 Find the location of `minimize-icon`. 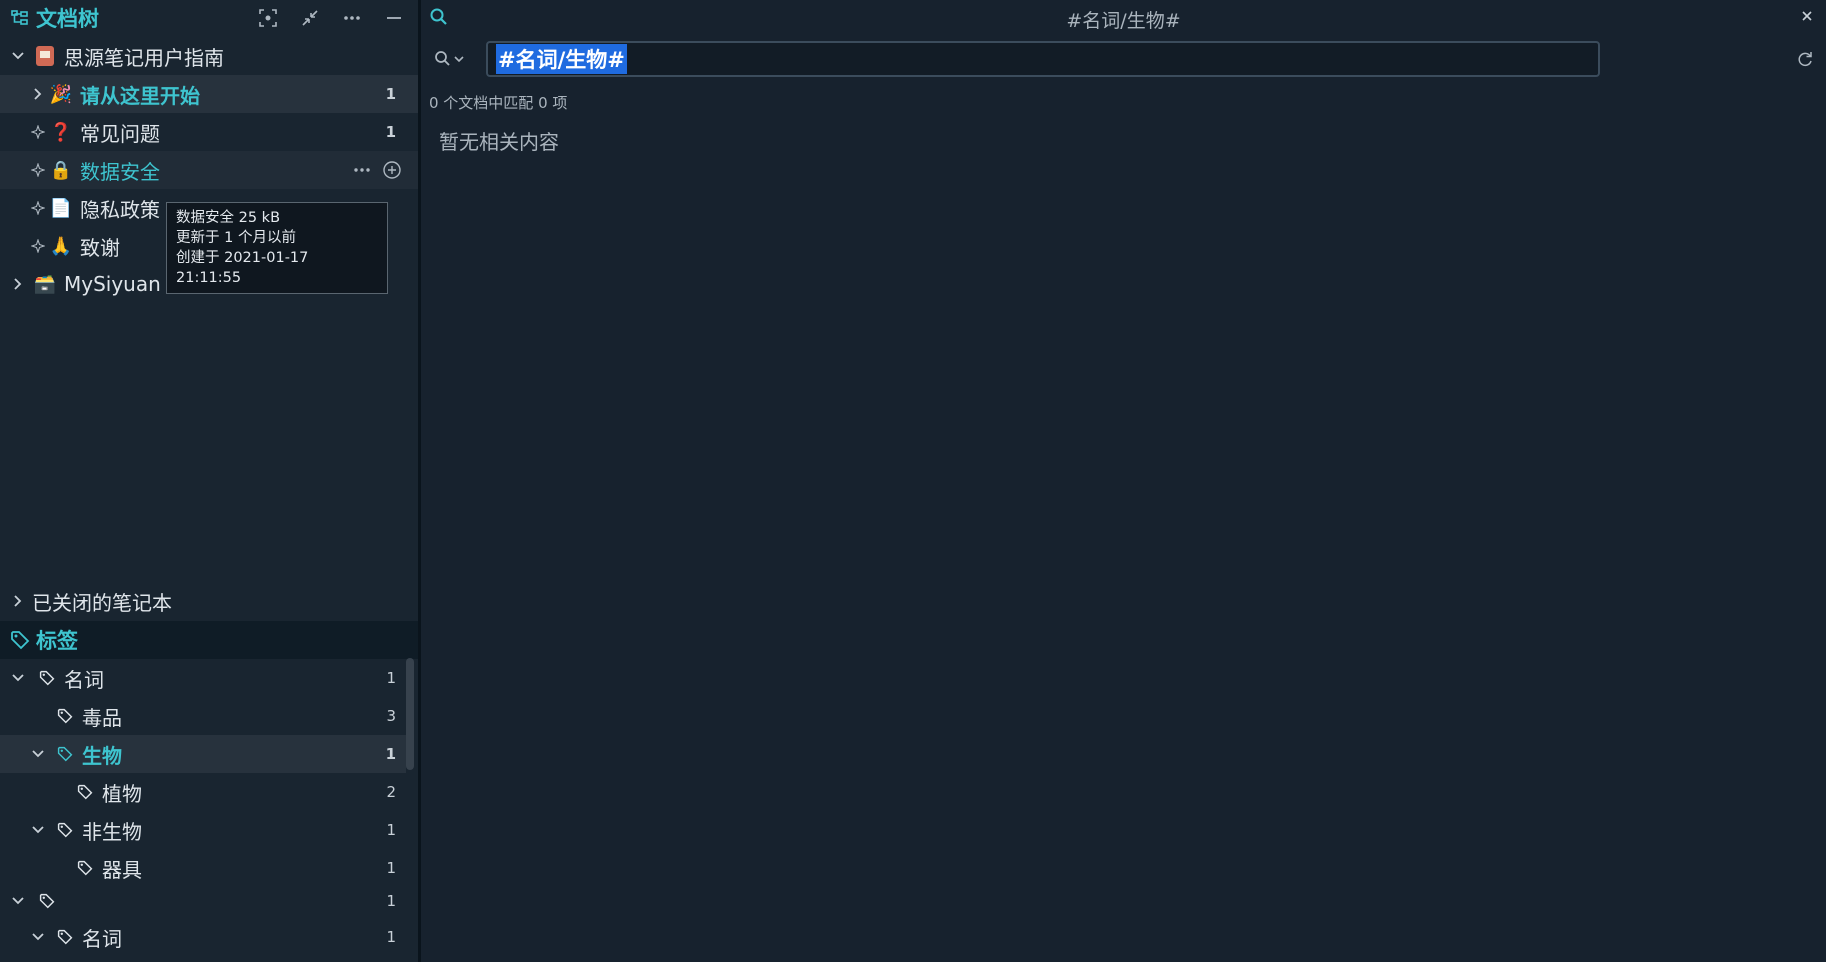

minimize-icon is located at coordinates (394, 18).